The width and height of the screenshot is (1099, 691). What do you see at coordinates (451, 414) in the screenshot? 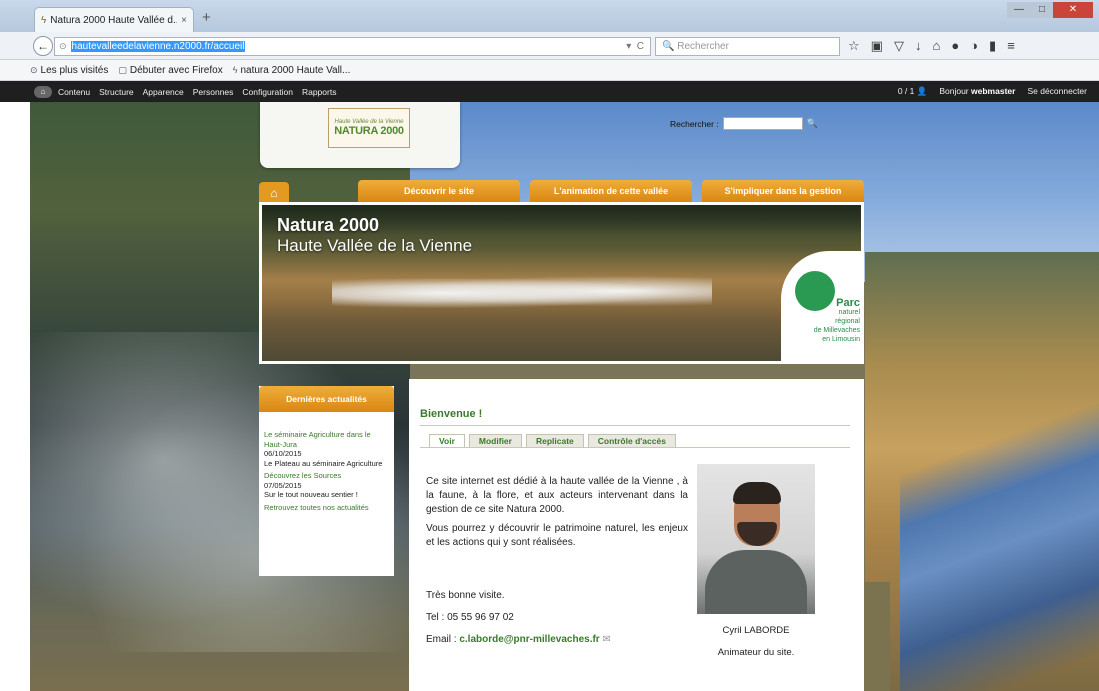
I see `page-title: Bienvenue !` at bounding box center [451, 414].